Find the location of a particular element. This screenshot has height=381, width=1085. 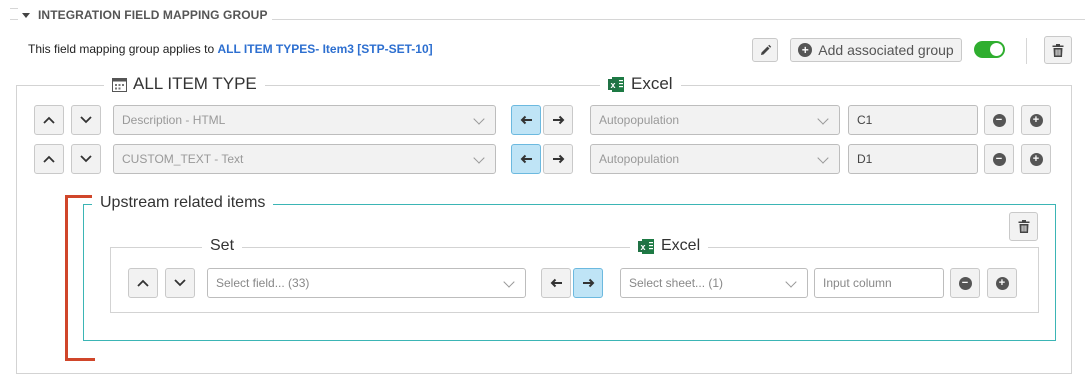

caret-down-icon is located at coordinates (26, 15).